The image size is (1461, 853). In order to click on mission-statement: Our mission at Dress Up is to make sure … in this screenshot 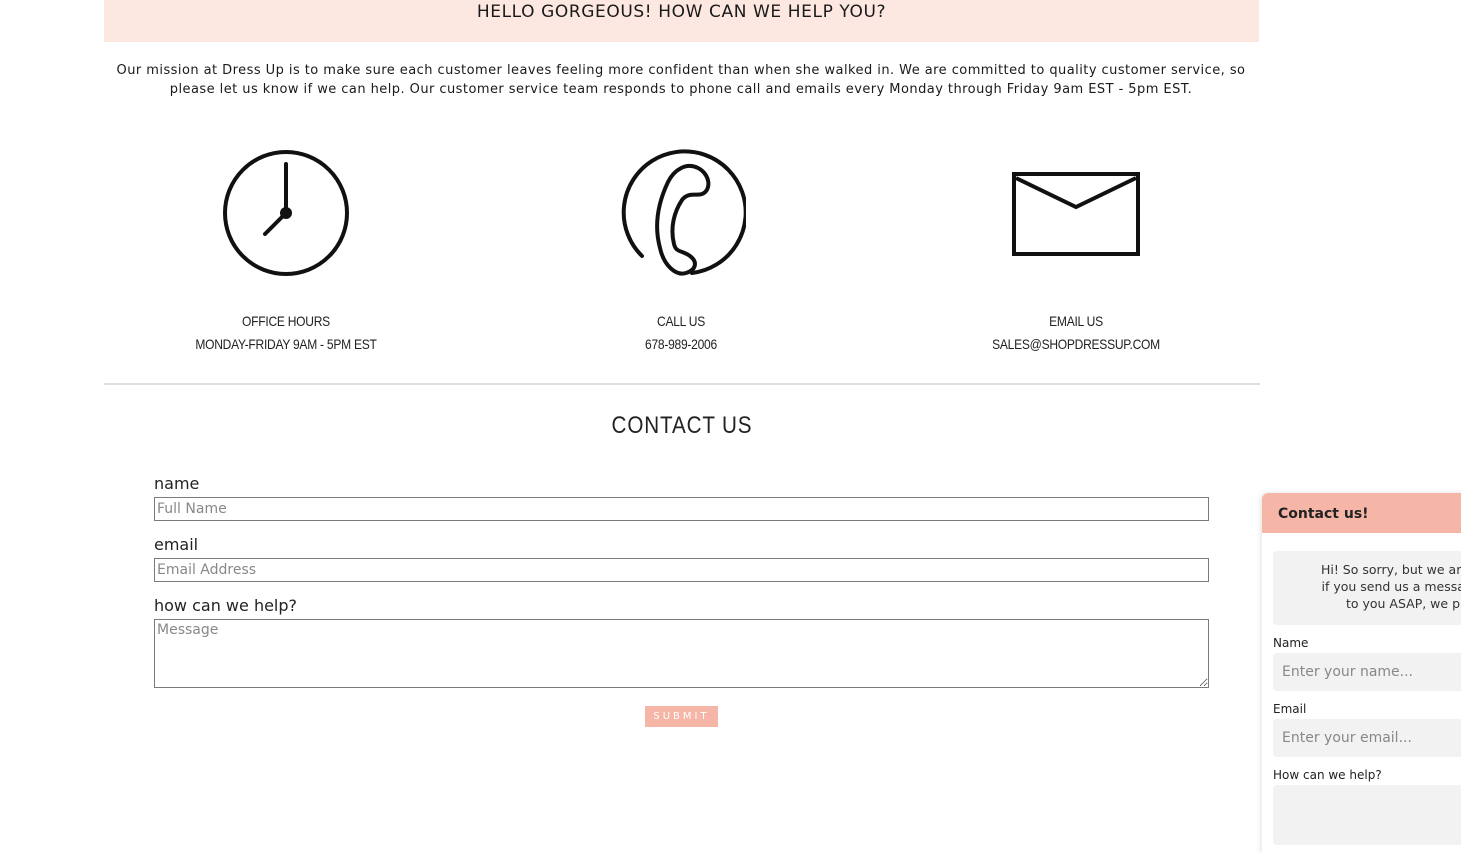, I will do `click(681, 80)`.